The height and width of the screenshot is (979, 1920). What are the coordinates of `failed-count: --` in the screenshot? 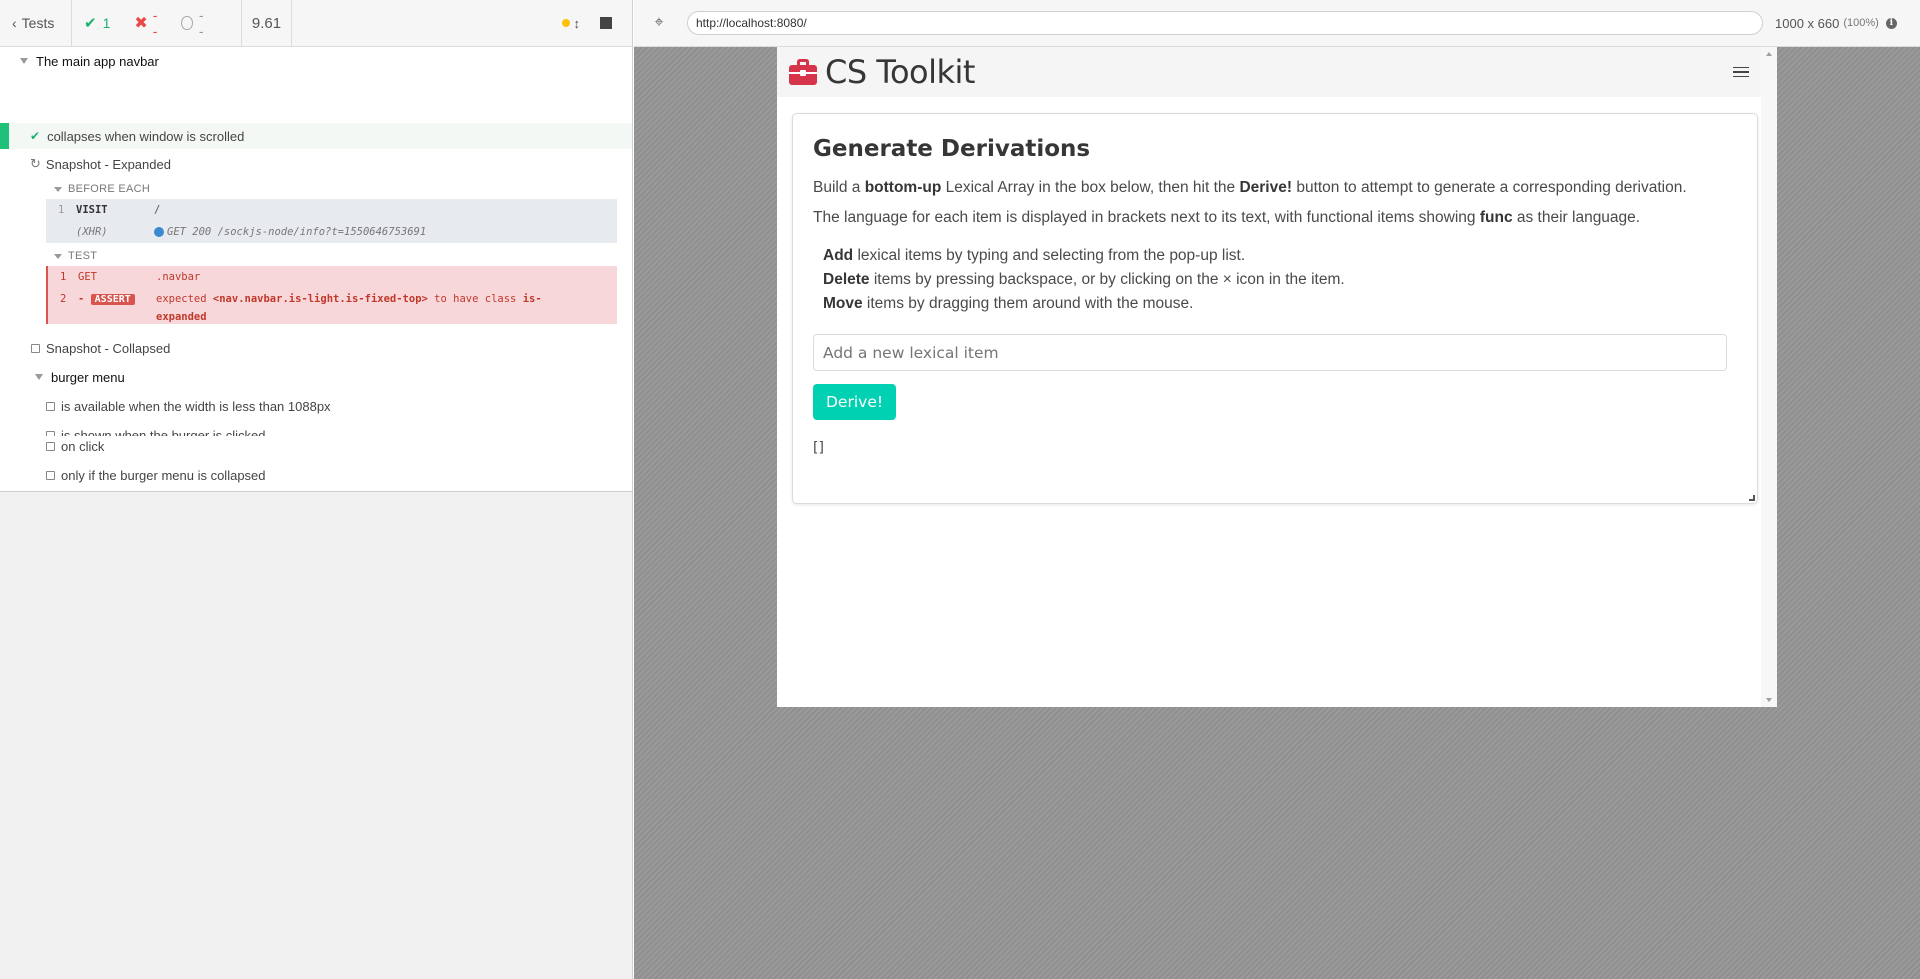 It's located at (155, 23).